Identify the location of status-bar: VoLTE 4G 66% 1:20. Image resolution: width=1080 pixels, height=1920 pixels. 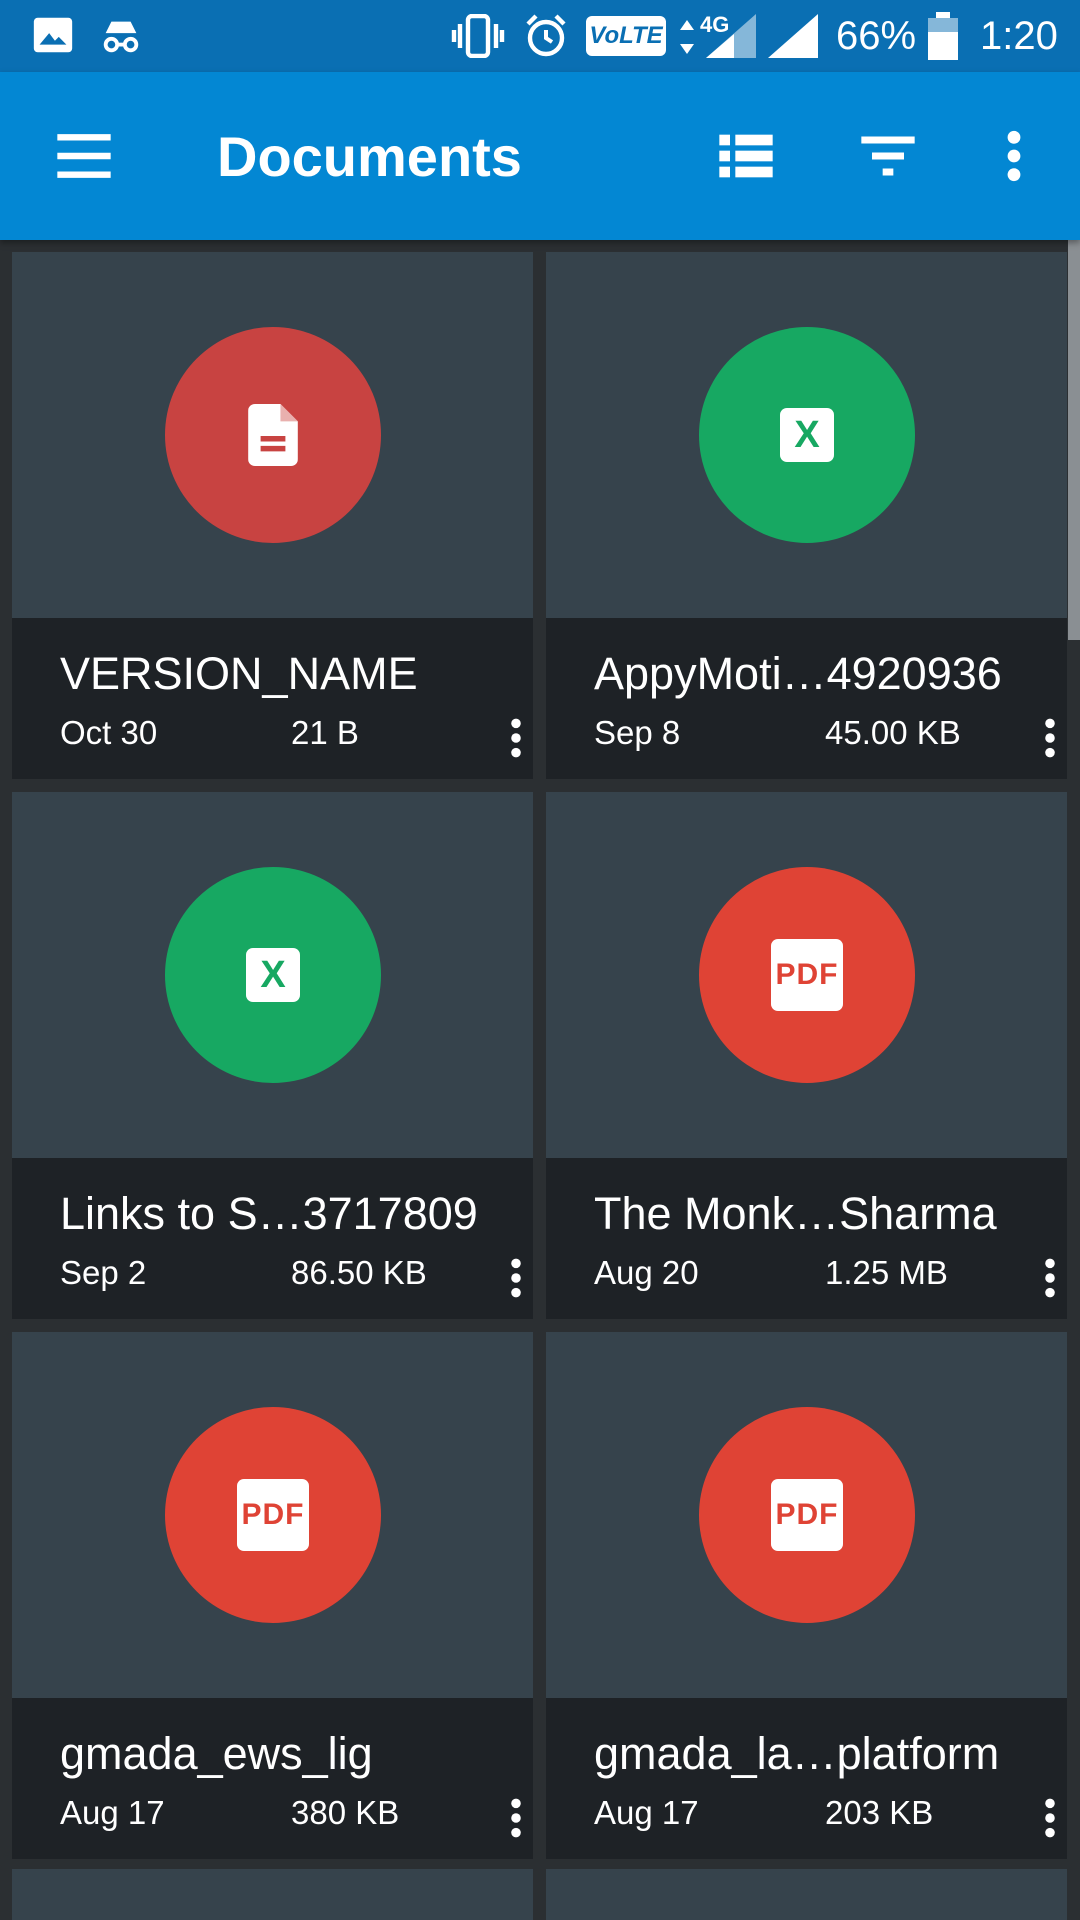
(540, 36).